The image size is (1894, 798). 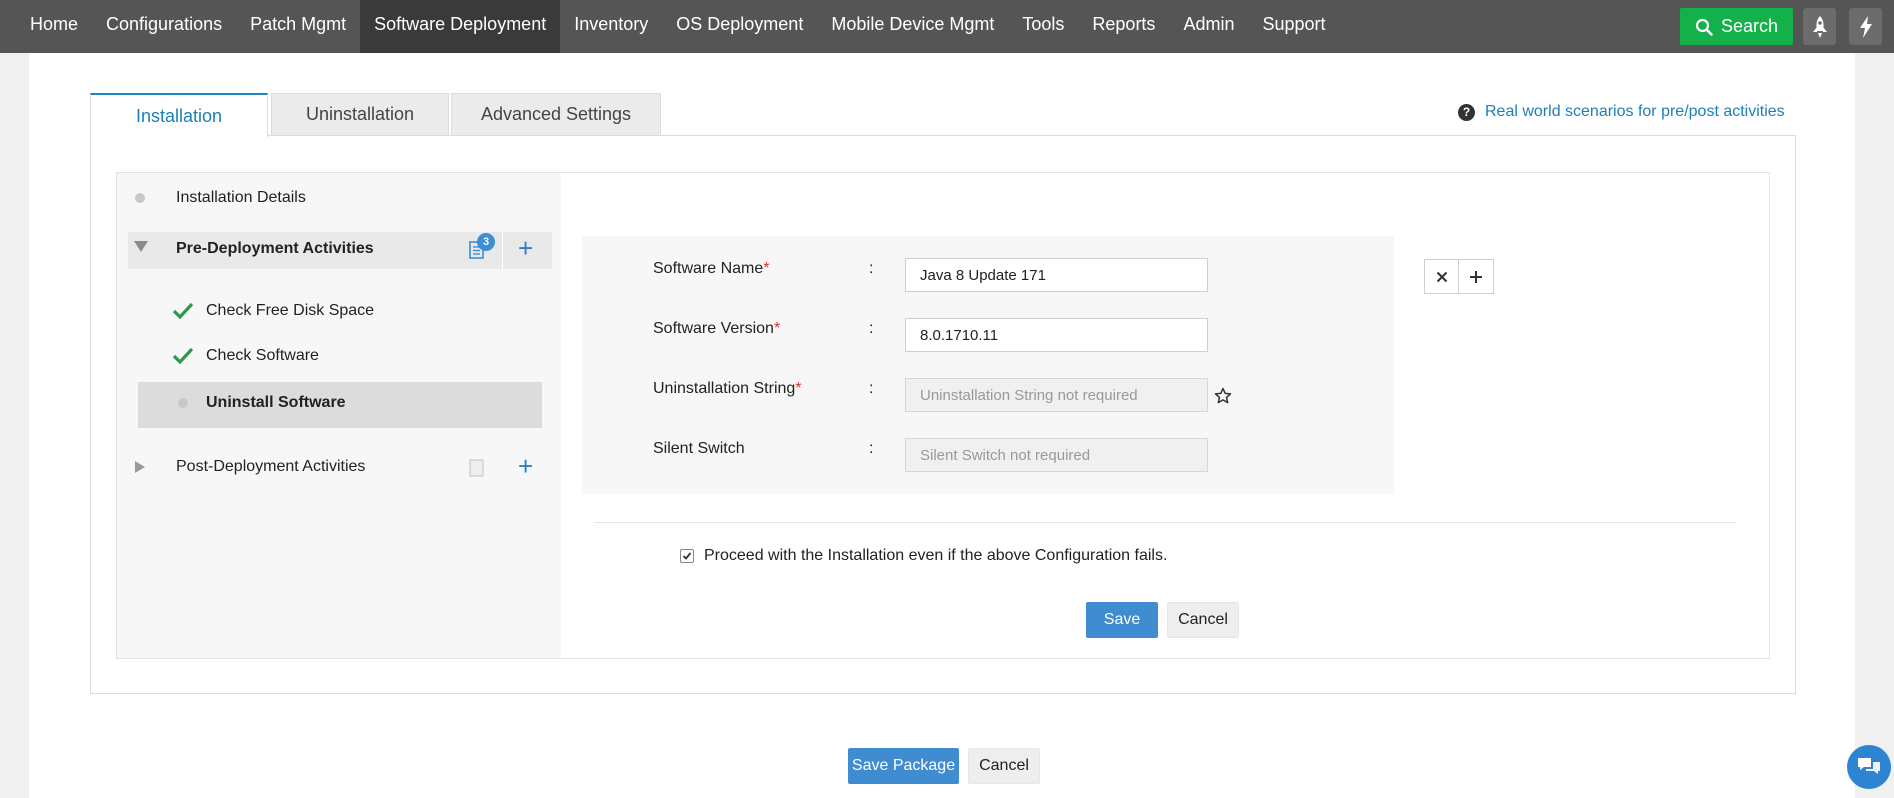 I want to click on lightning-icon, so click(x=1865, y=26).